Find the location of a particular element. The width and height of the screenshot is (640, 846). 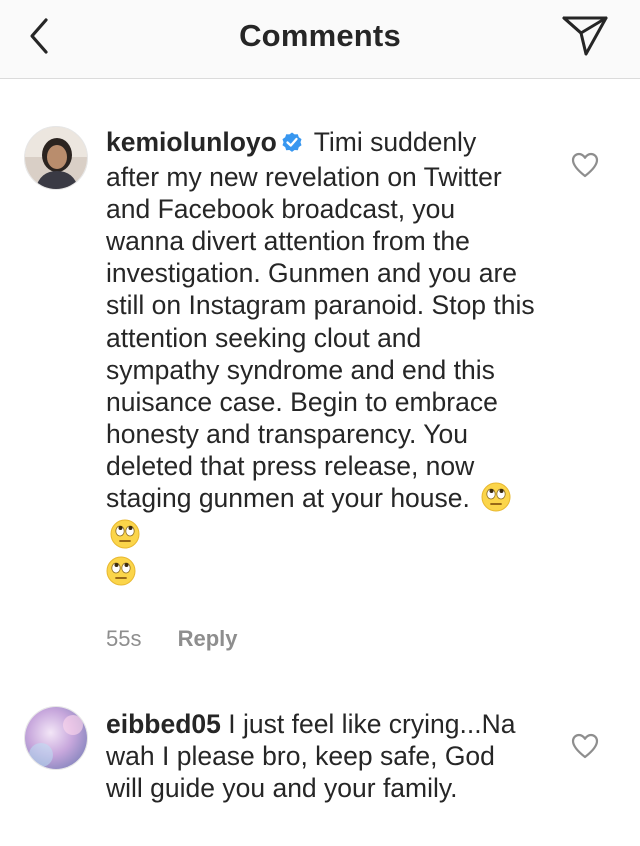

top-bar: Comments is located at coordinates (320, 39).